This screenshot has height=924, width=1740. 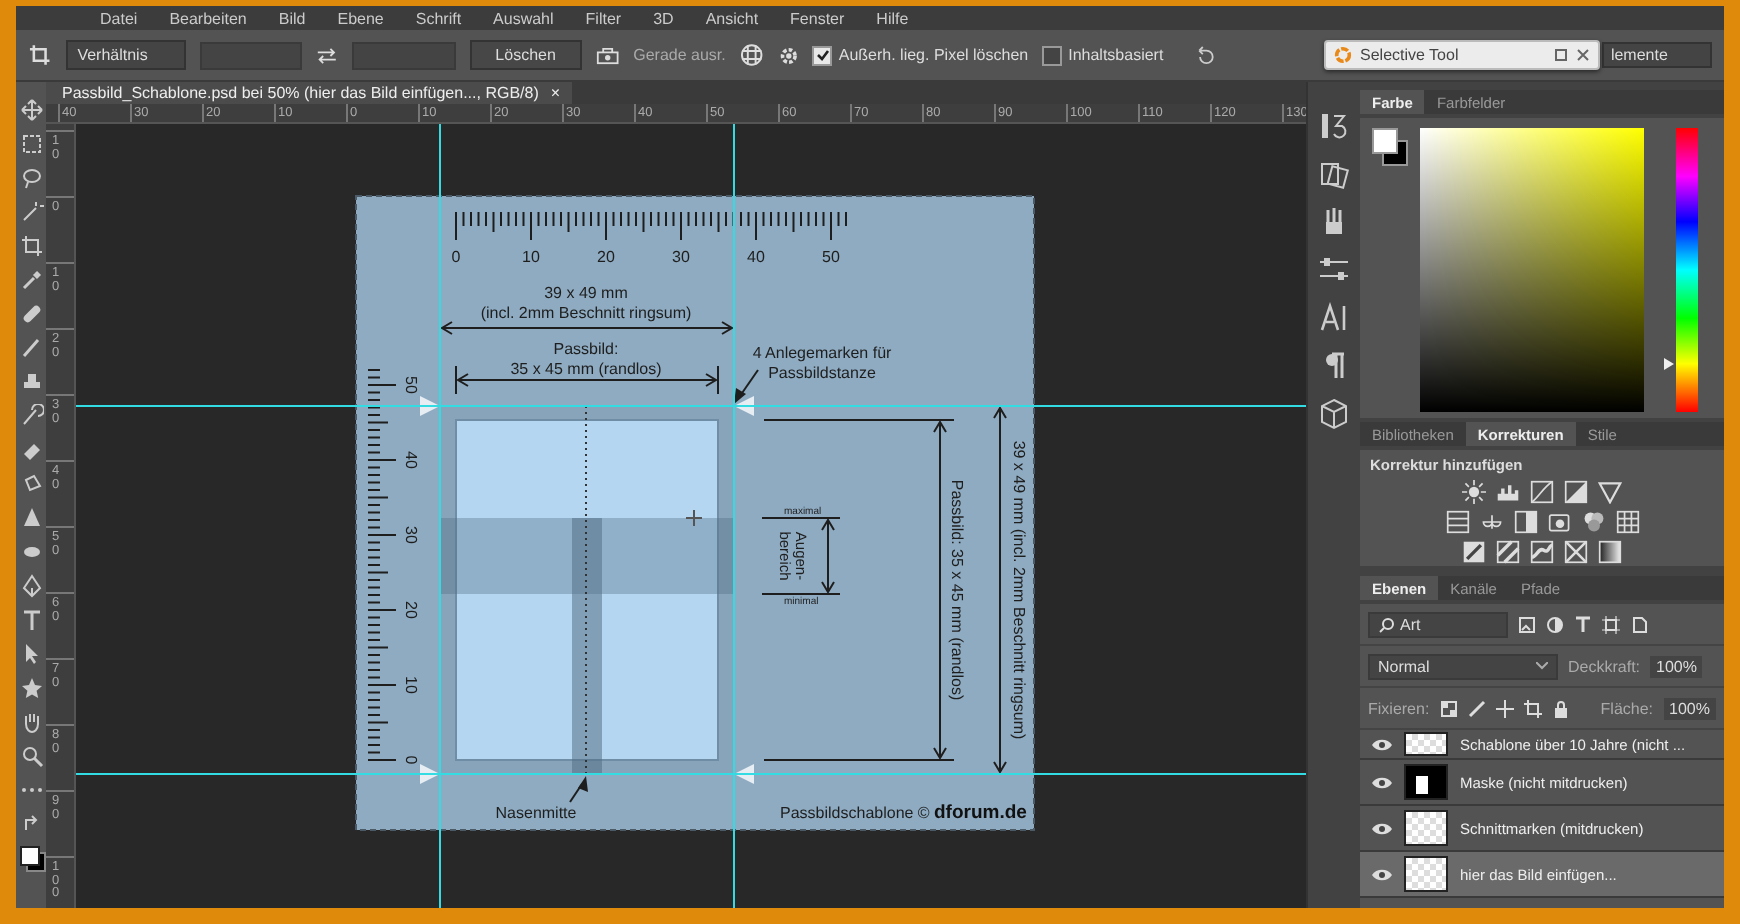 I want to click on menu-item: Hilfe, so click(x=892, y=18).